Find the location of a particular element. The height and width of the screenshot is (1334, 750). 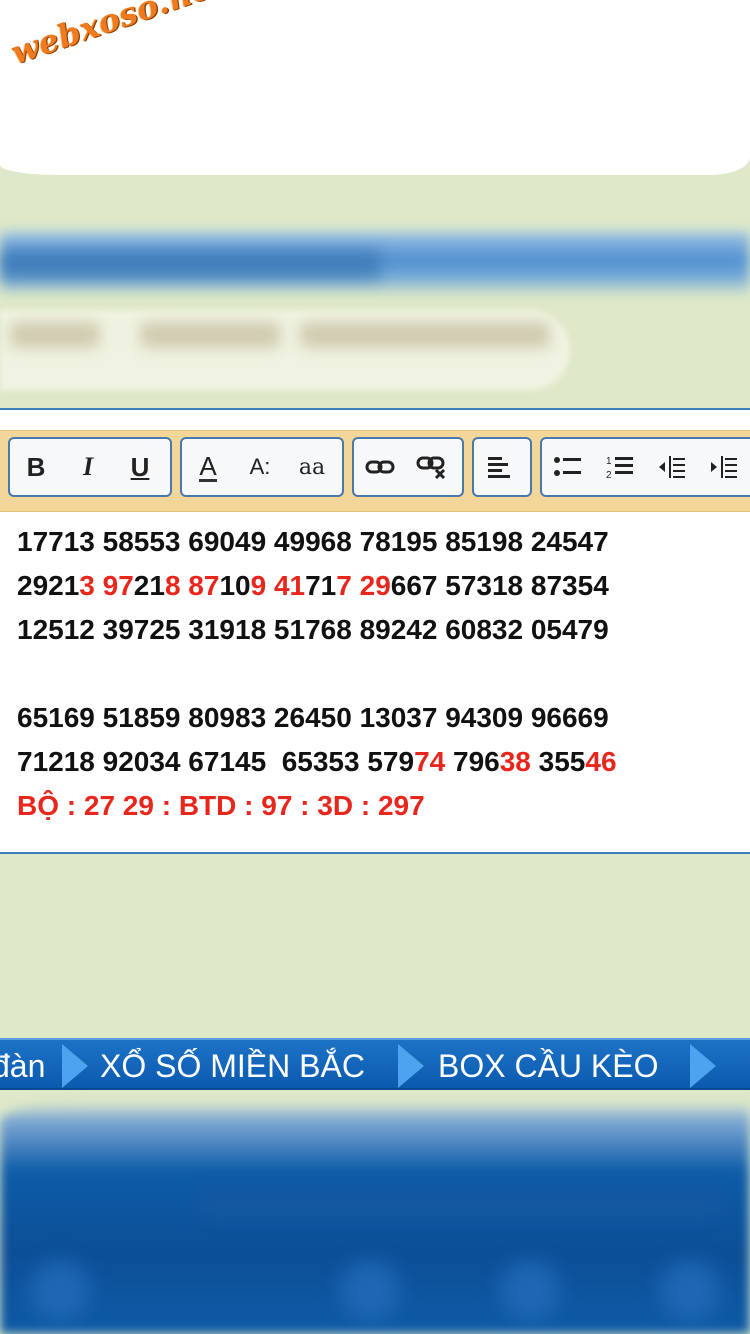

number-text: 667 57318 87354 is located at coordinates (499, 585).